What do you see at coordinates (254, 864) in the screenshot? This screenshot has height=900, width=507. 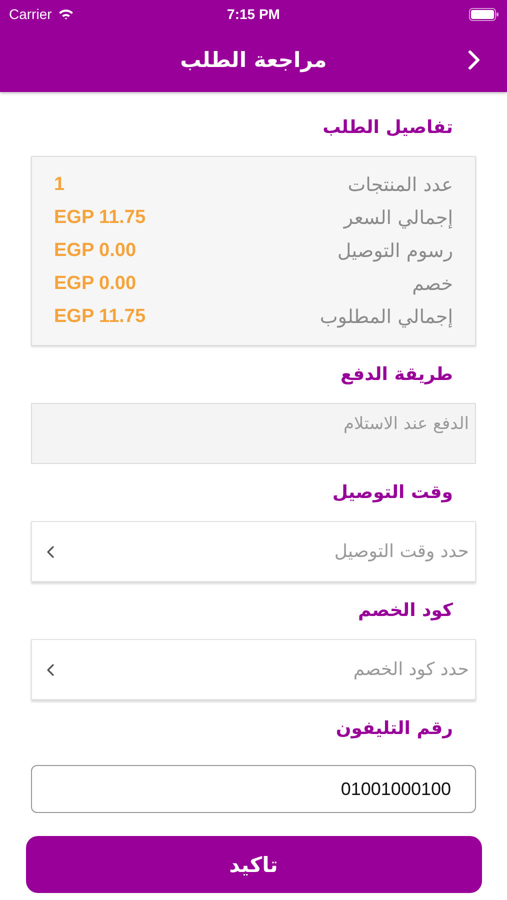 I see `confirm-button: تاكيد` at bounding box center [254, 864].